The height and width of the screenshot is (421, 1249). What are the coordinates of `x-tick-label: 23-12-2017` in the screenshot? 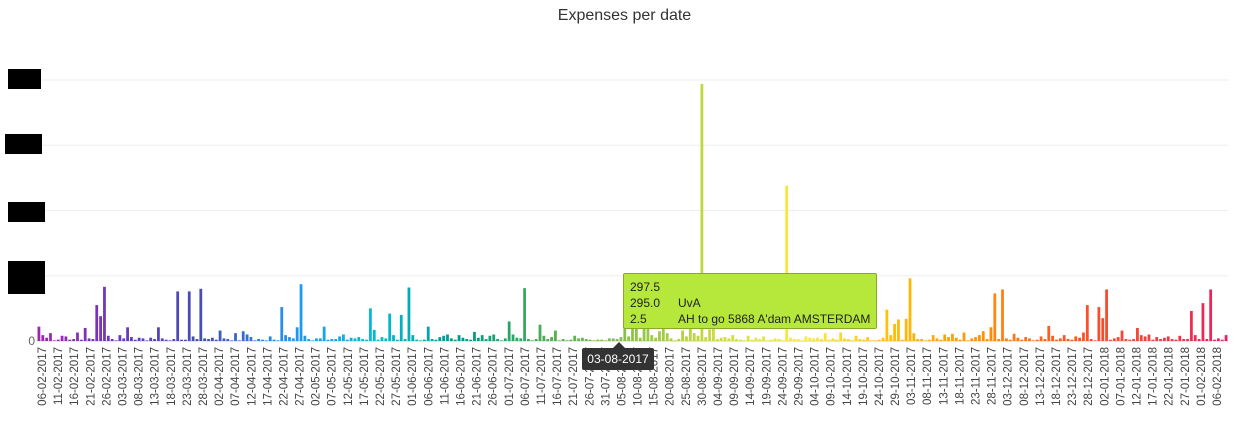 It's located at (1073, 376).